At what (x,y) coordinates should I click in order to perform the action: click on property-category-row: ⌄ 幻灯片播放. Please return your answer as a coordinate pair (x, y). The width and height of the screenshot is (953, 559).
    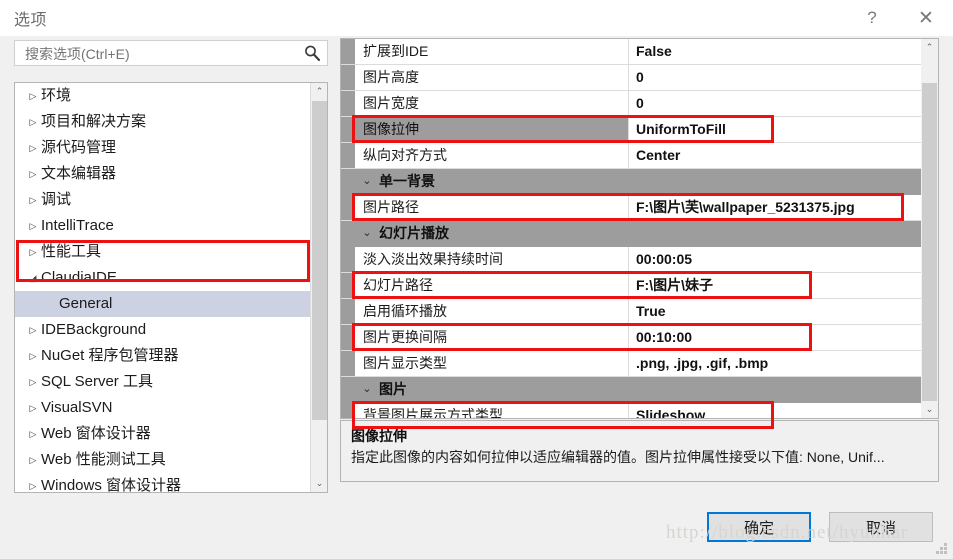
    Looking at the image, I should click on (632, 234).